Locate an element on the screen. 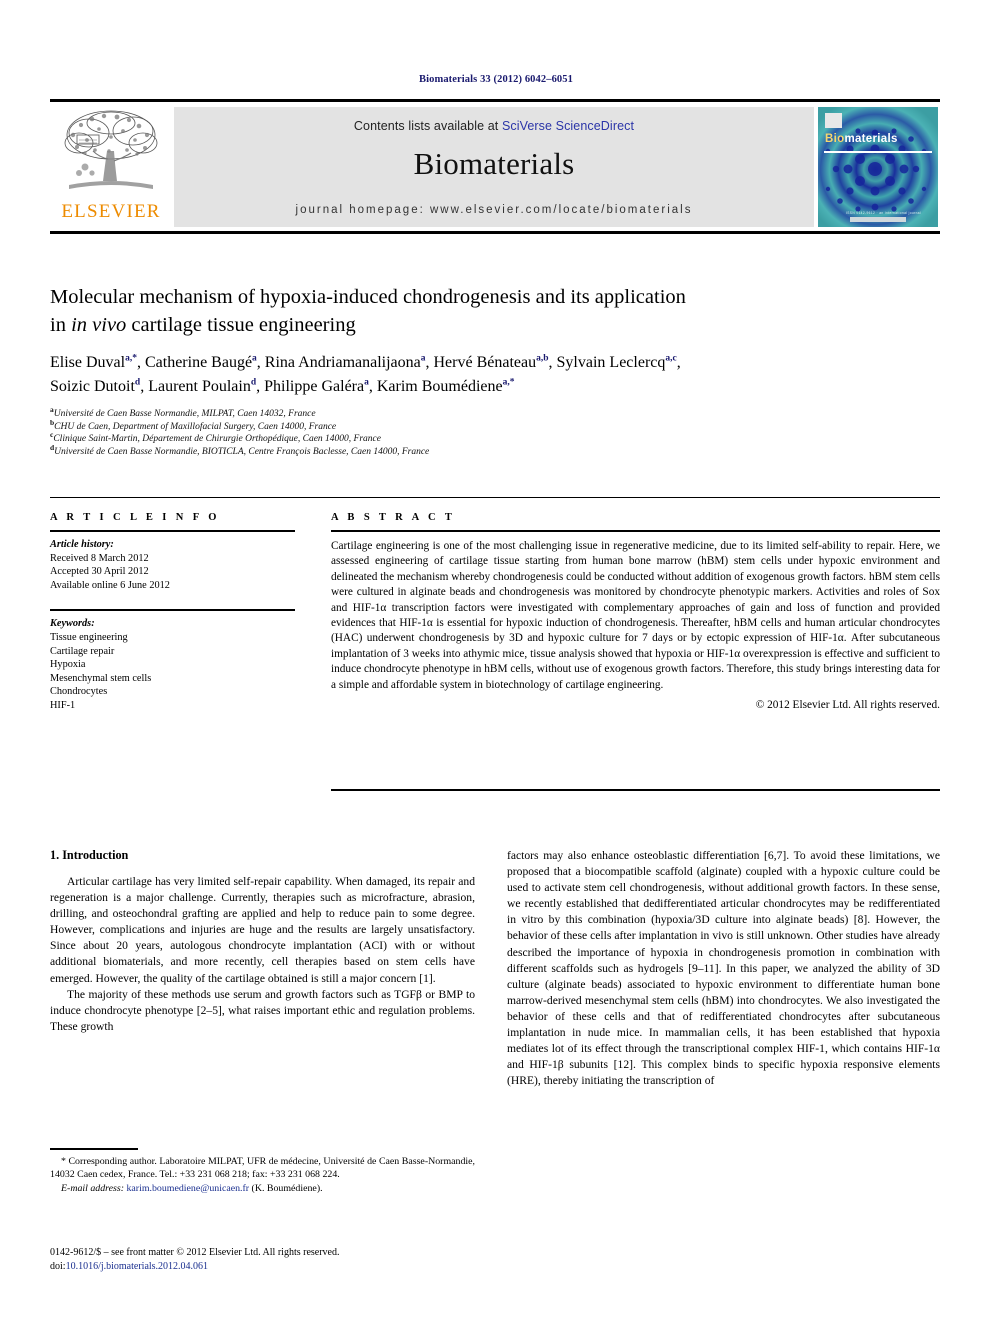  keywords-label: Keywords: is located at coordinates (72, 624).